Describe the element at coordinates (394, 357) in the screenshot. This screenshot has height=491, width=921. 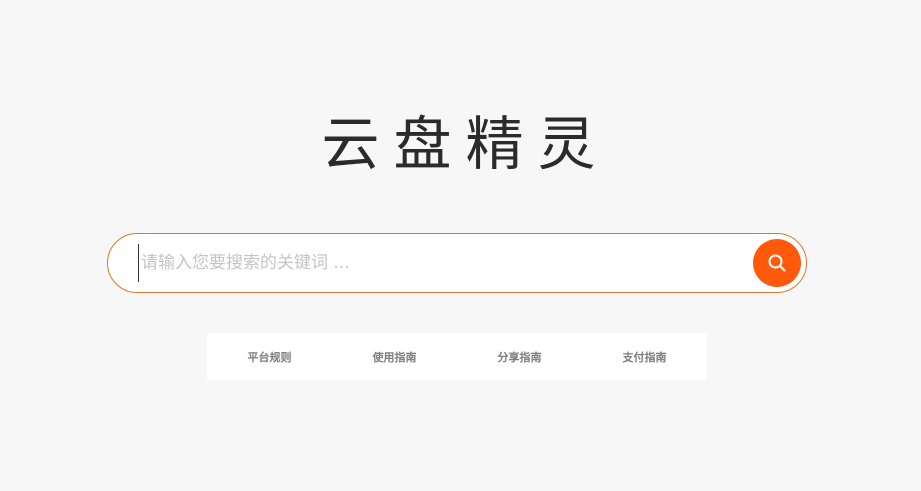
I see `nav-usage-guide: 使用指南` at that location.